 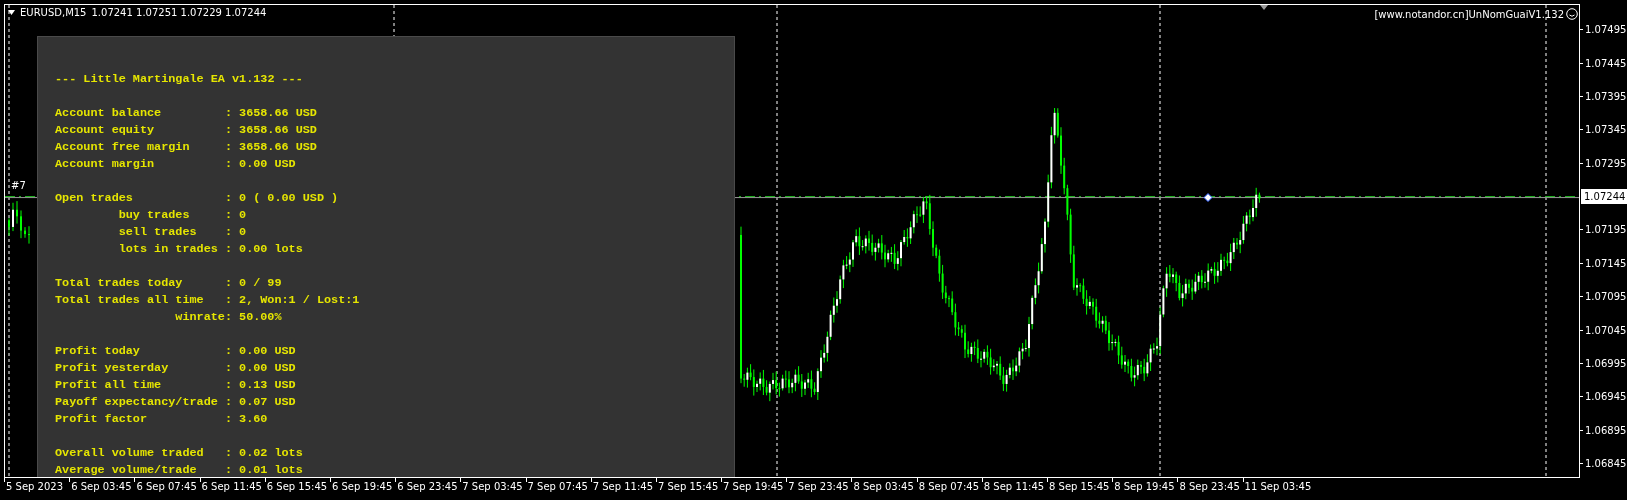 What do you see at coordinates (1606, 163) in the screenshot?
I see `price-label: 1.07295` at bounding box center [1606, 163].